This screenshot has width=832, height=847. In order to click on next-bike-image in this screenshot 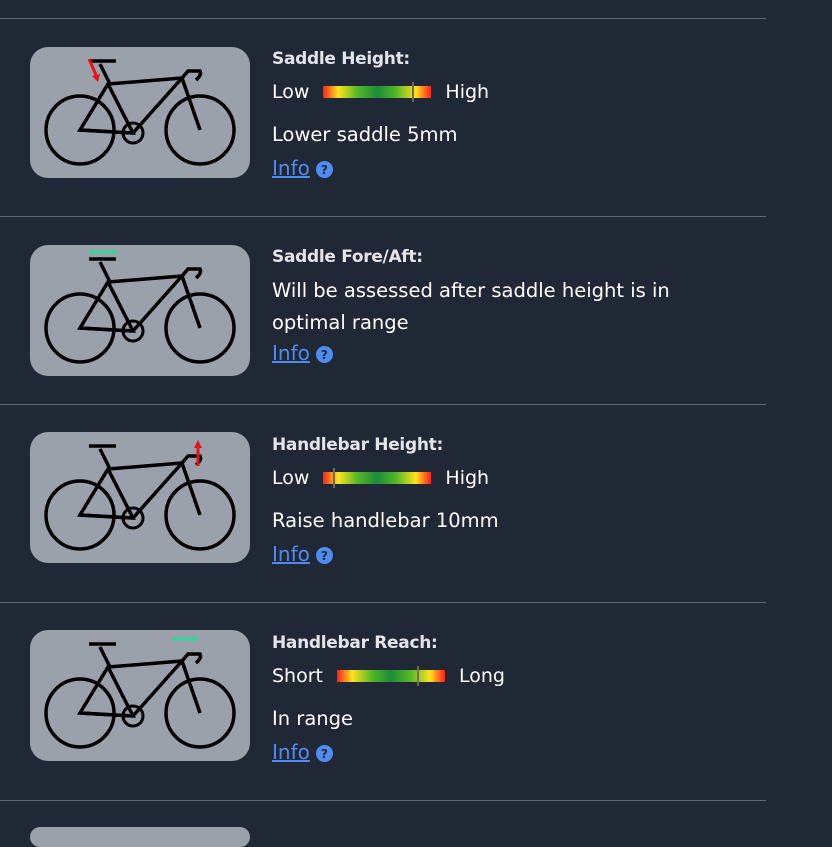, I will do `click(140, 837)`.